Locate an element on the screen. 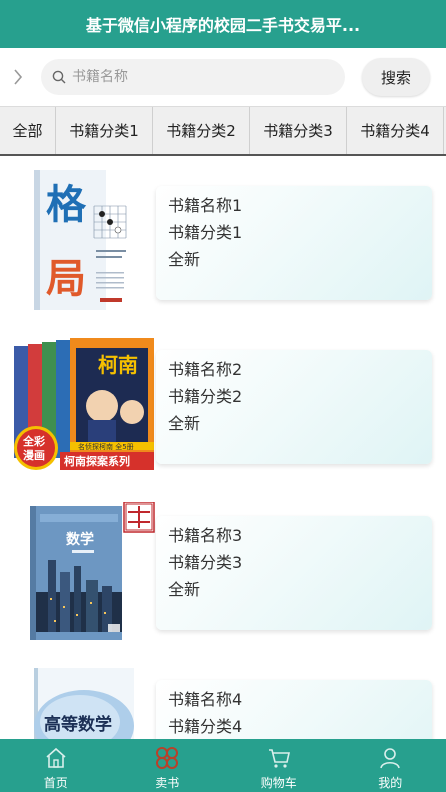 The width and height of the screenshot is (446, 792). tab-category-1: 书籍分类1 is located at coordinates (104, 130).